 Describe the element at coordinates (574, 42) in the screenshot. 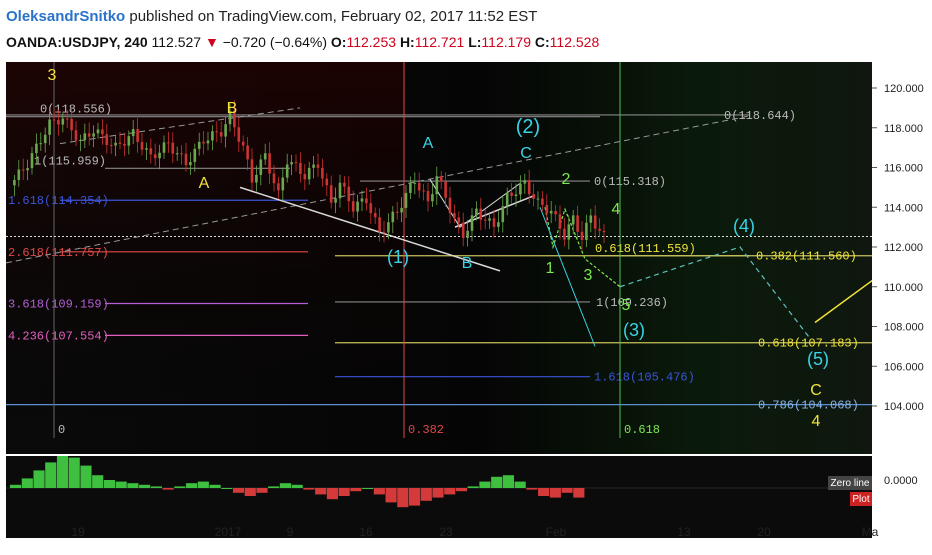

I see `close-value: 112.528` at that location.